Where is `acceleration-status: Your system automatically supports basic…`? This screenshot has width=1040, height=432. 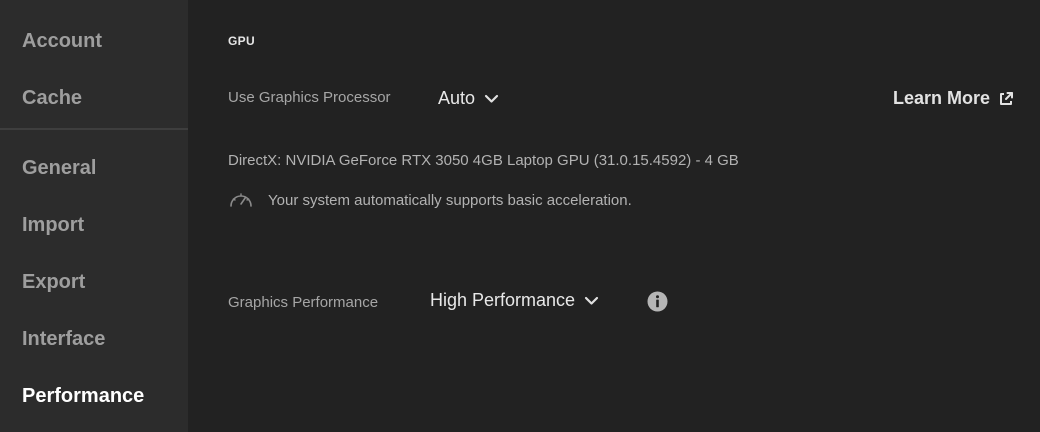
acceleration-status: Your system automatically supports basic… is located at coordinates (430, 200).